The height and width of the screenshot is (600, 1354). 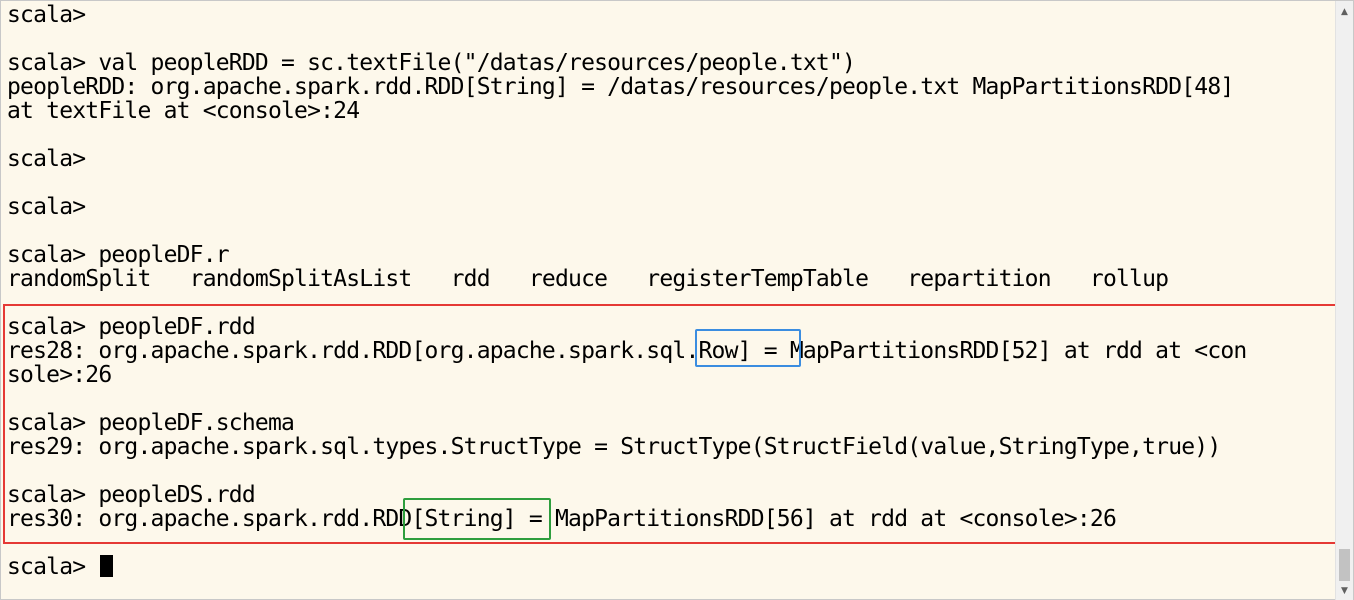 What do you see at coordinates (1344, 565) in the screenshot?
I see `scrollbar-thumb` at bounding box center [1344, 565].